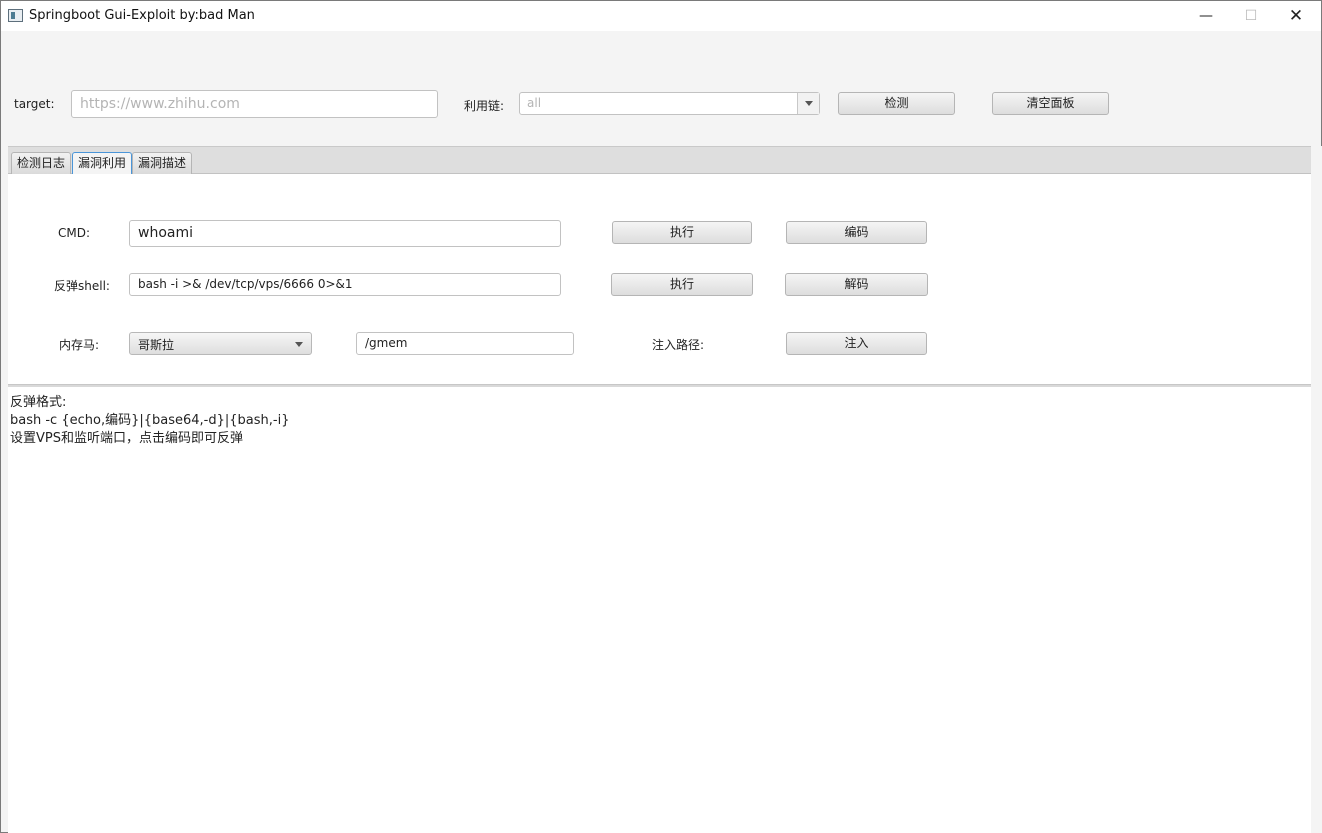  Describe the element at coordinates (74, 233) in the screenshot. I see `cmd-label: CMD:` at that location.